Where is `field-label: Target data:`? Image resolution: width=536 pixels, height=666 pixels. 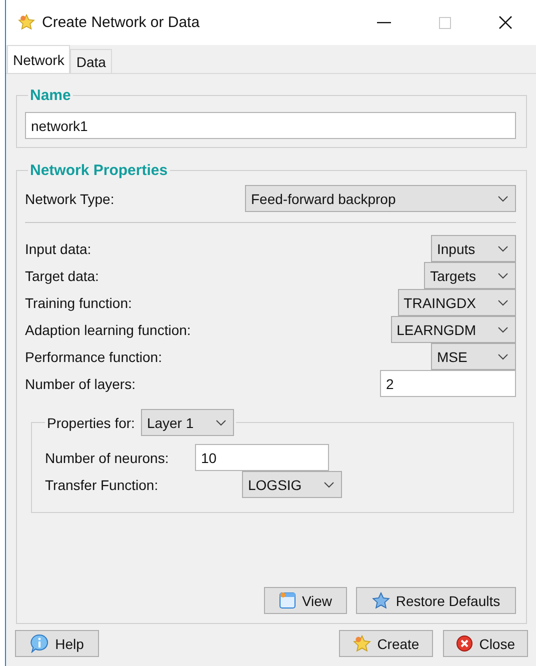 field-label: Target data: is located at coordinates (62, 276).